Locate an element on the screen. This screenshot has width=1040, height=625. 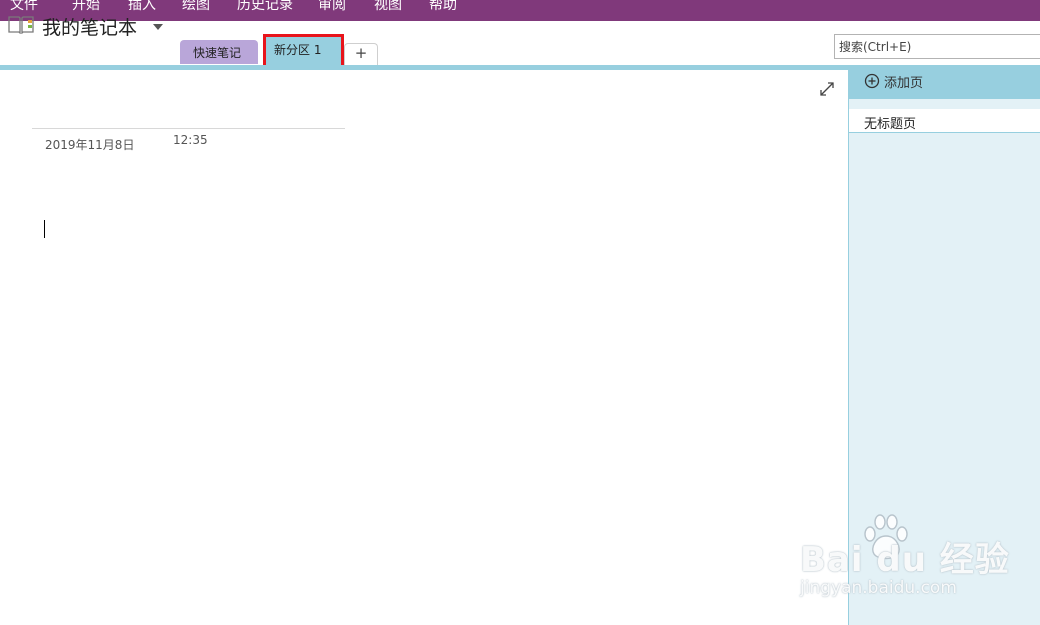
ribbon-tab-insert: 插入 is located at coordinates (142, 7).